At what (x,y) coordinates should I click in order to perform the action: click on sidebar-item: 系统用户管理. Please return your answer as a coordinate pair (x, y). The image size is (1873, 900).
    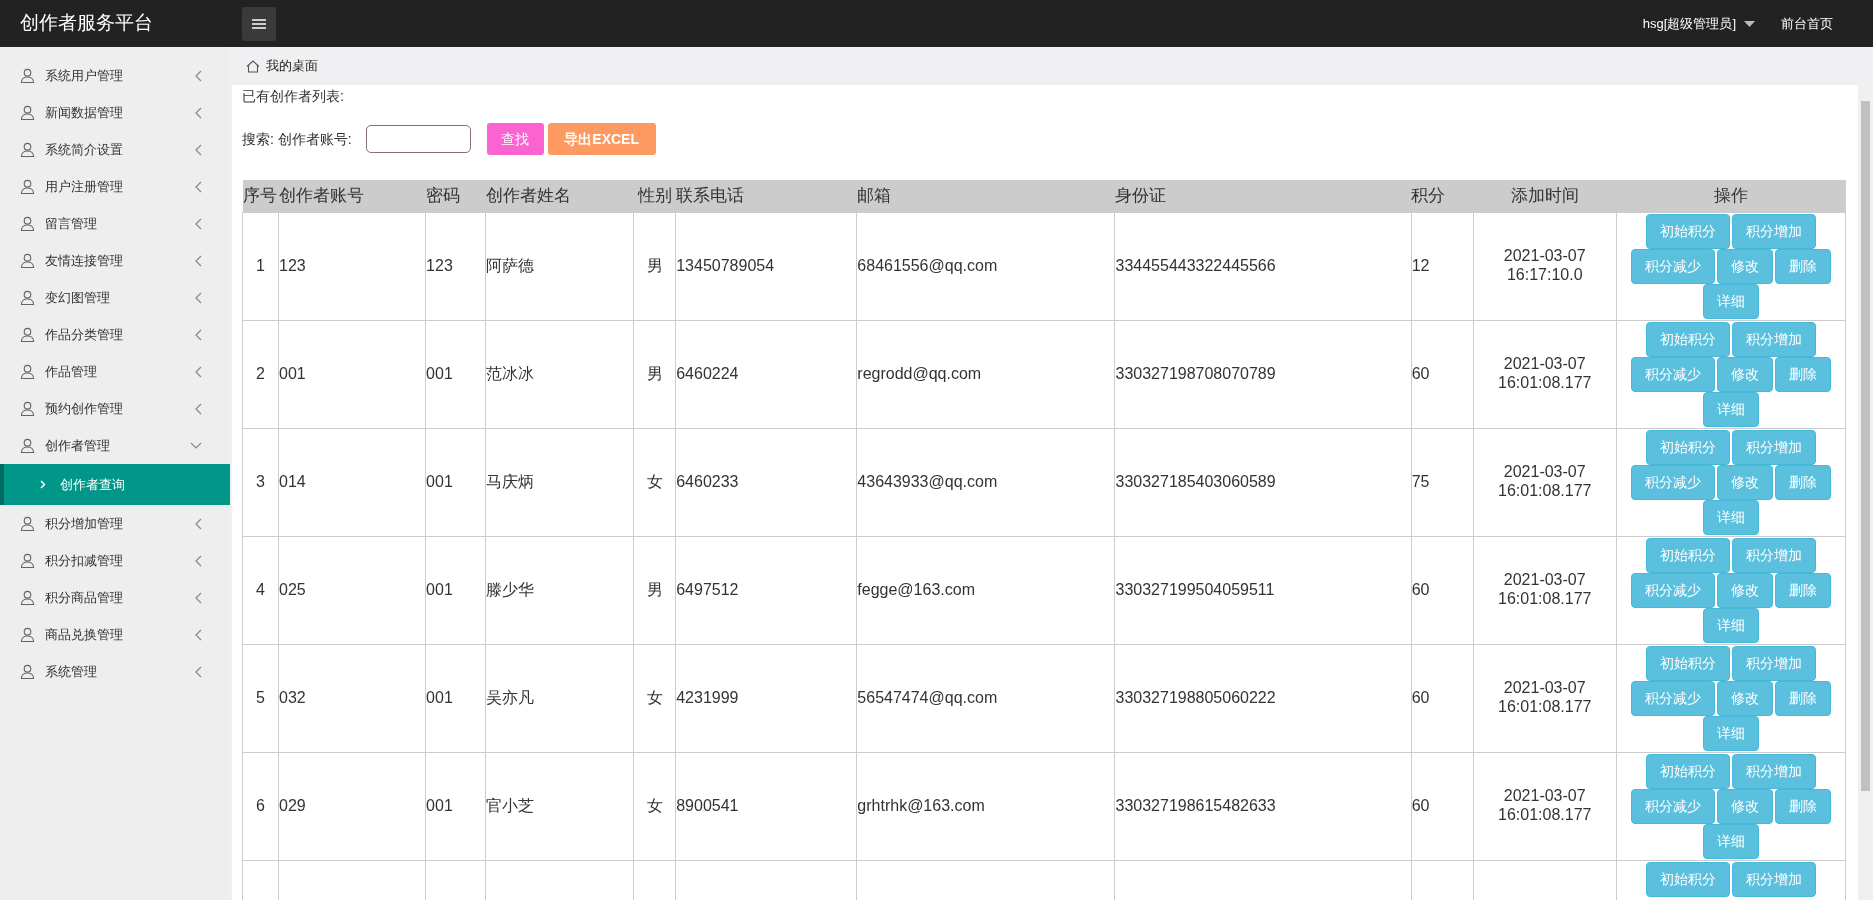
    Looking at the image, I should click on (115, 75).